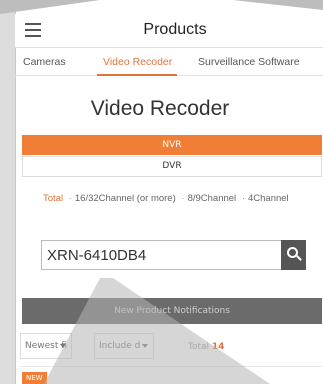 Image resolution: width=323 pixels, height=384 pixels. What do you see at coordinates (171, 366) in the screenshot?
I see `divider` at bounding box center [171, 366].